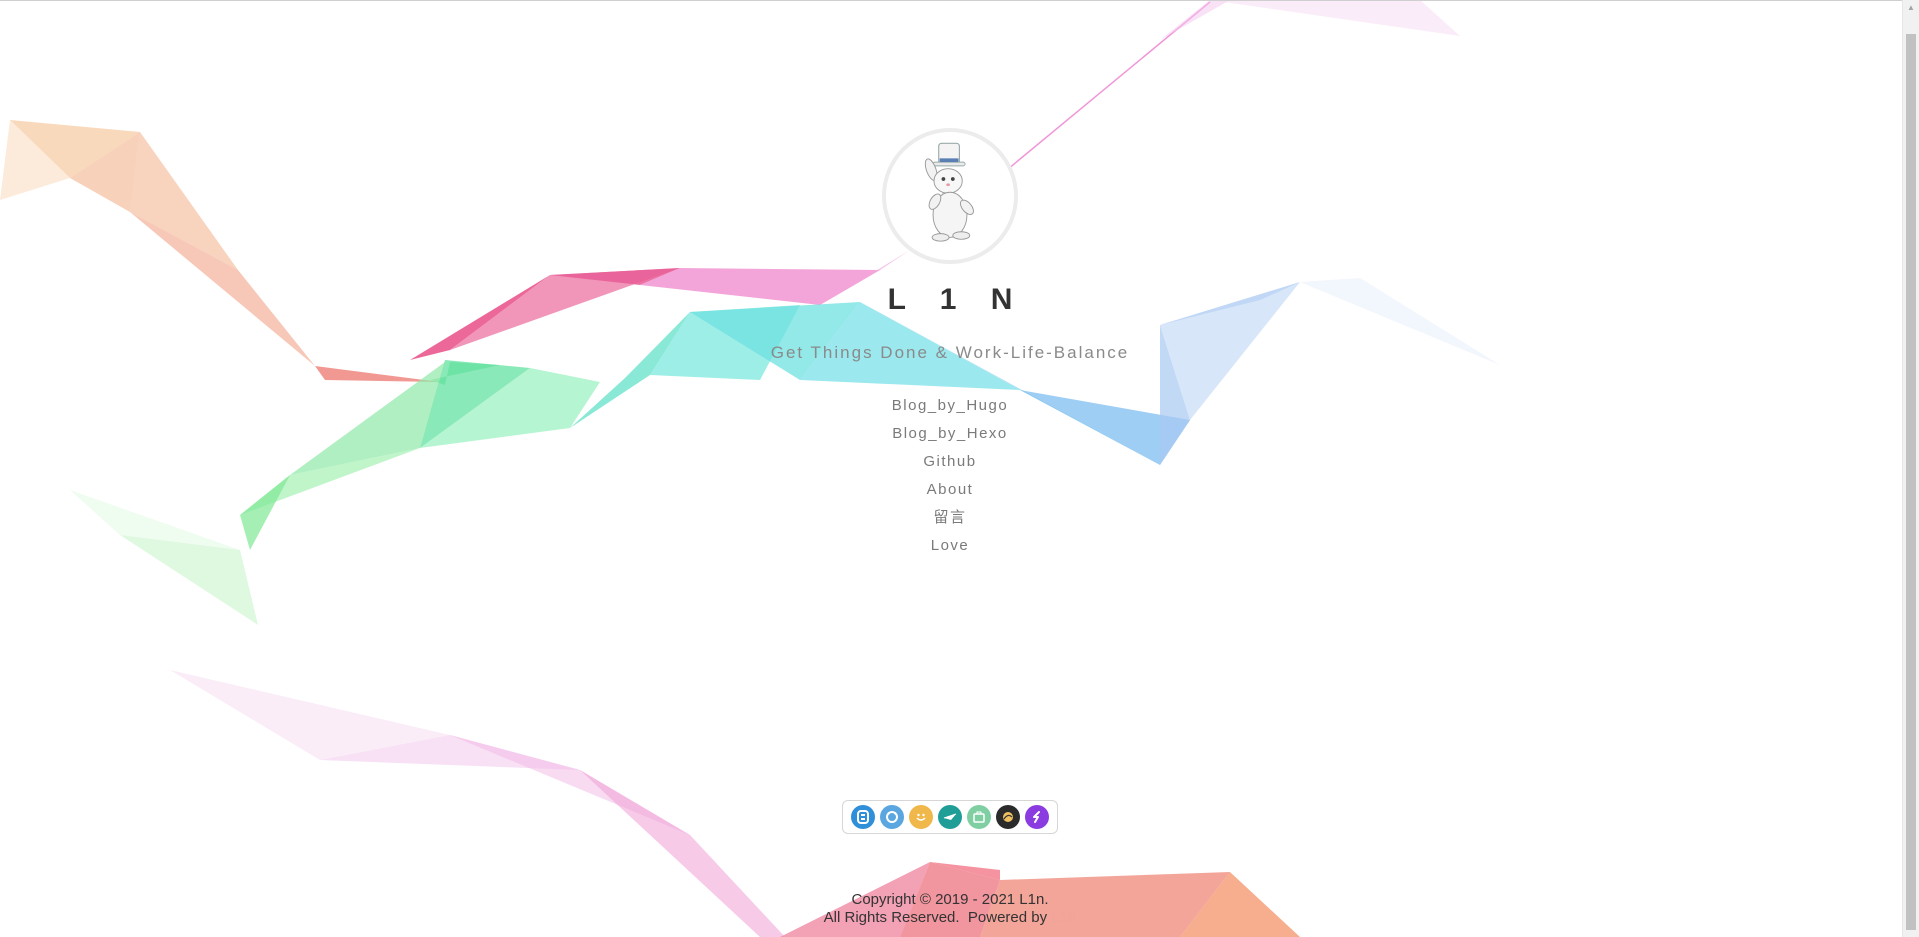 Image resolution: width=1919 pixels, height=937 pixels. I want to click on github-icon, so click(892, 817).